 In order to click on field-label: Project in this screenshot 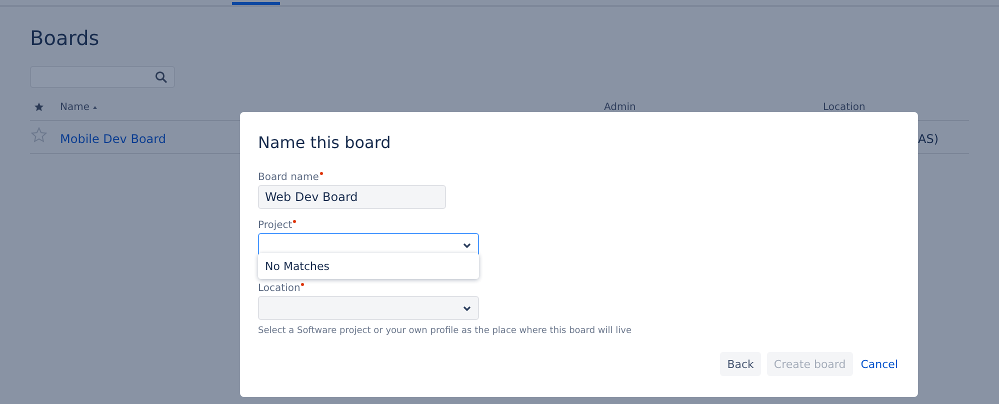, I will do `click(277, 226)`.